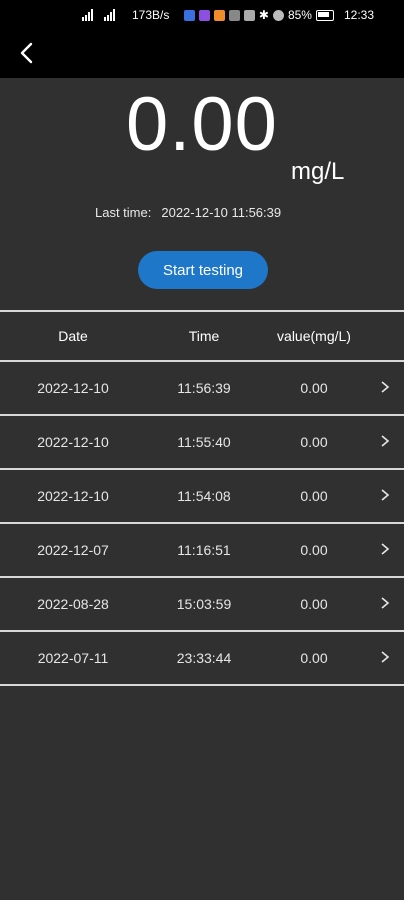 The image size is (404, 900). I want to click on row-time: 11:16:51, so click(204, 550).